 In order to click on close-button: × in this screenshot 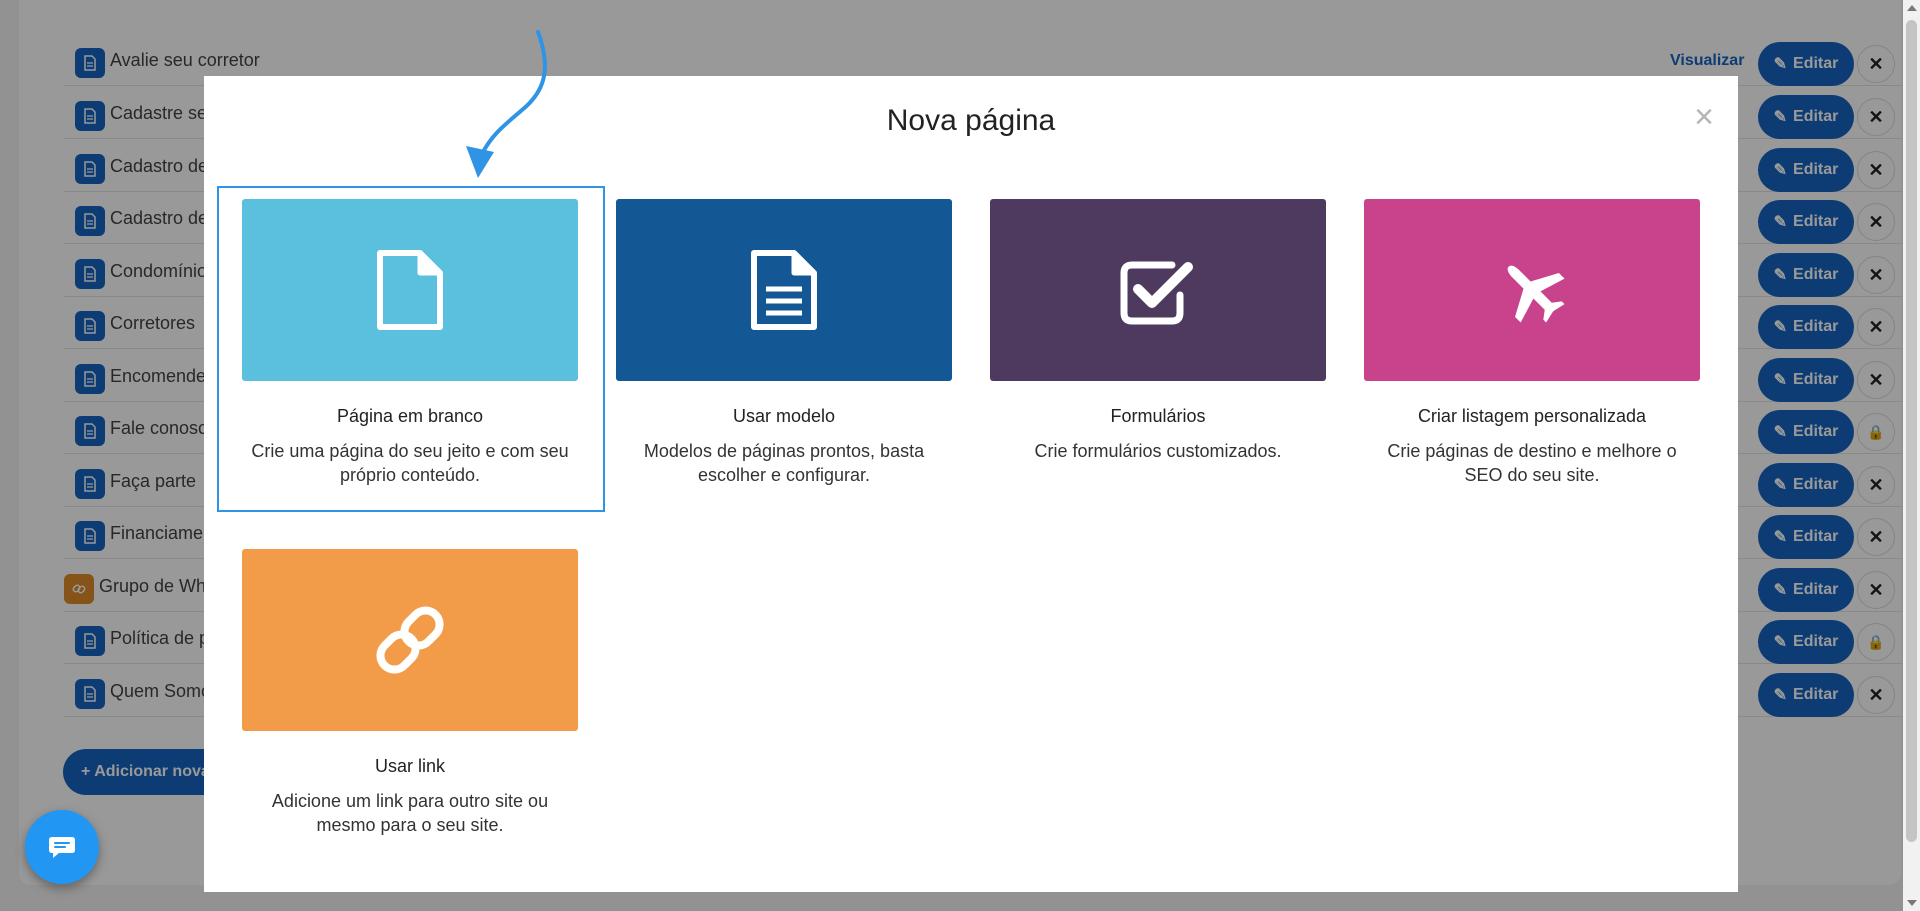, I will do `click(1704, 117)`.